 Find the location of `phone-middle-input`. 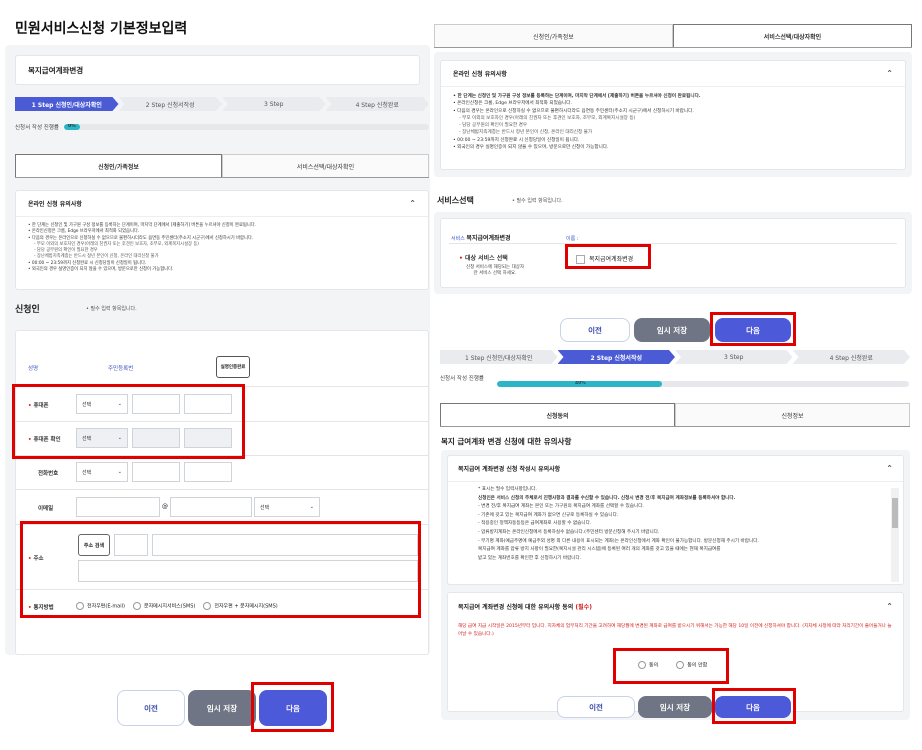

phone-middle-input is located at coordinates (156, 472).